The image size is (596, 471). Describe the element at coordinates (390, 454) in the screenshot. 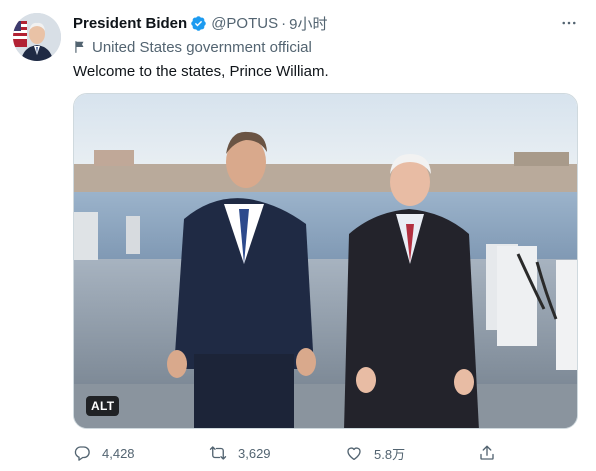

I see `like-count: 5.8万` at that location.